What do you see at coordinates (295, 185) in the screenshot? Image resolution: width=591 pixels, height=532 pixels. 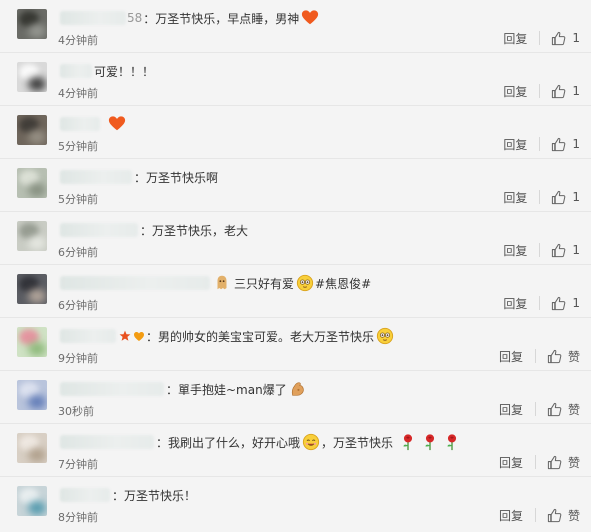 I see `comment-row: ：万圣节快乐啊 5分钟前 回复 1` at bounding box center [295, 185].